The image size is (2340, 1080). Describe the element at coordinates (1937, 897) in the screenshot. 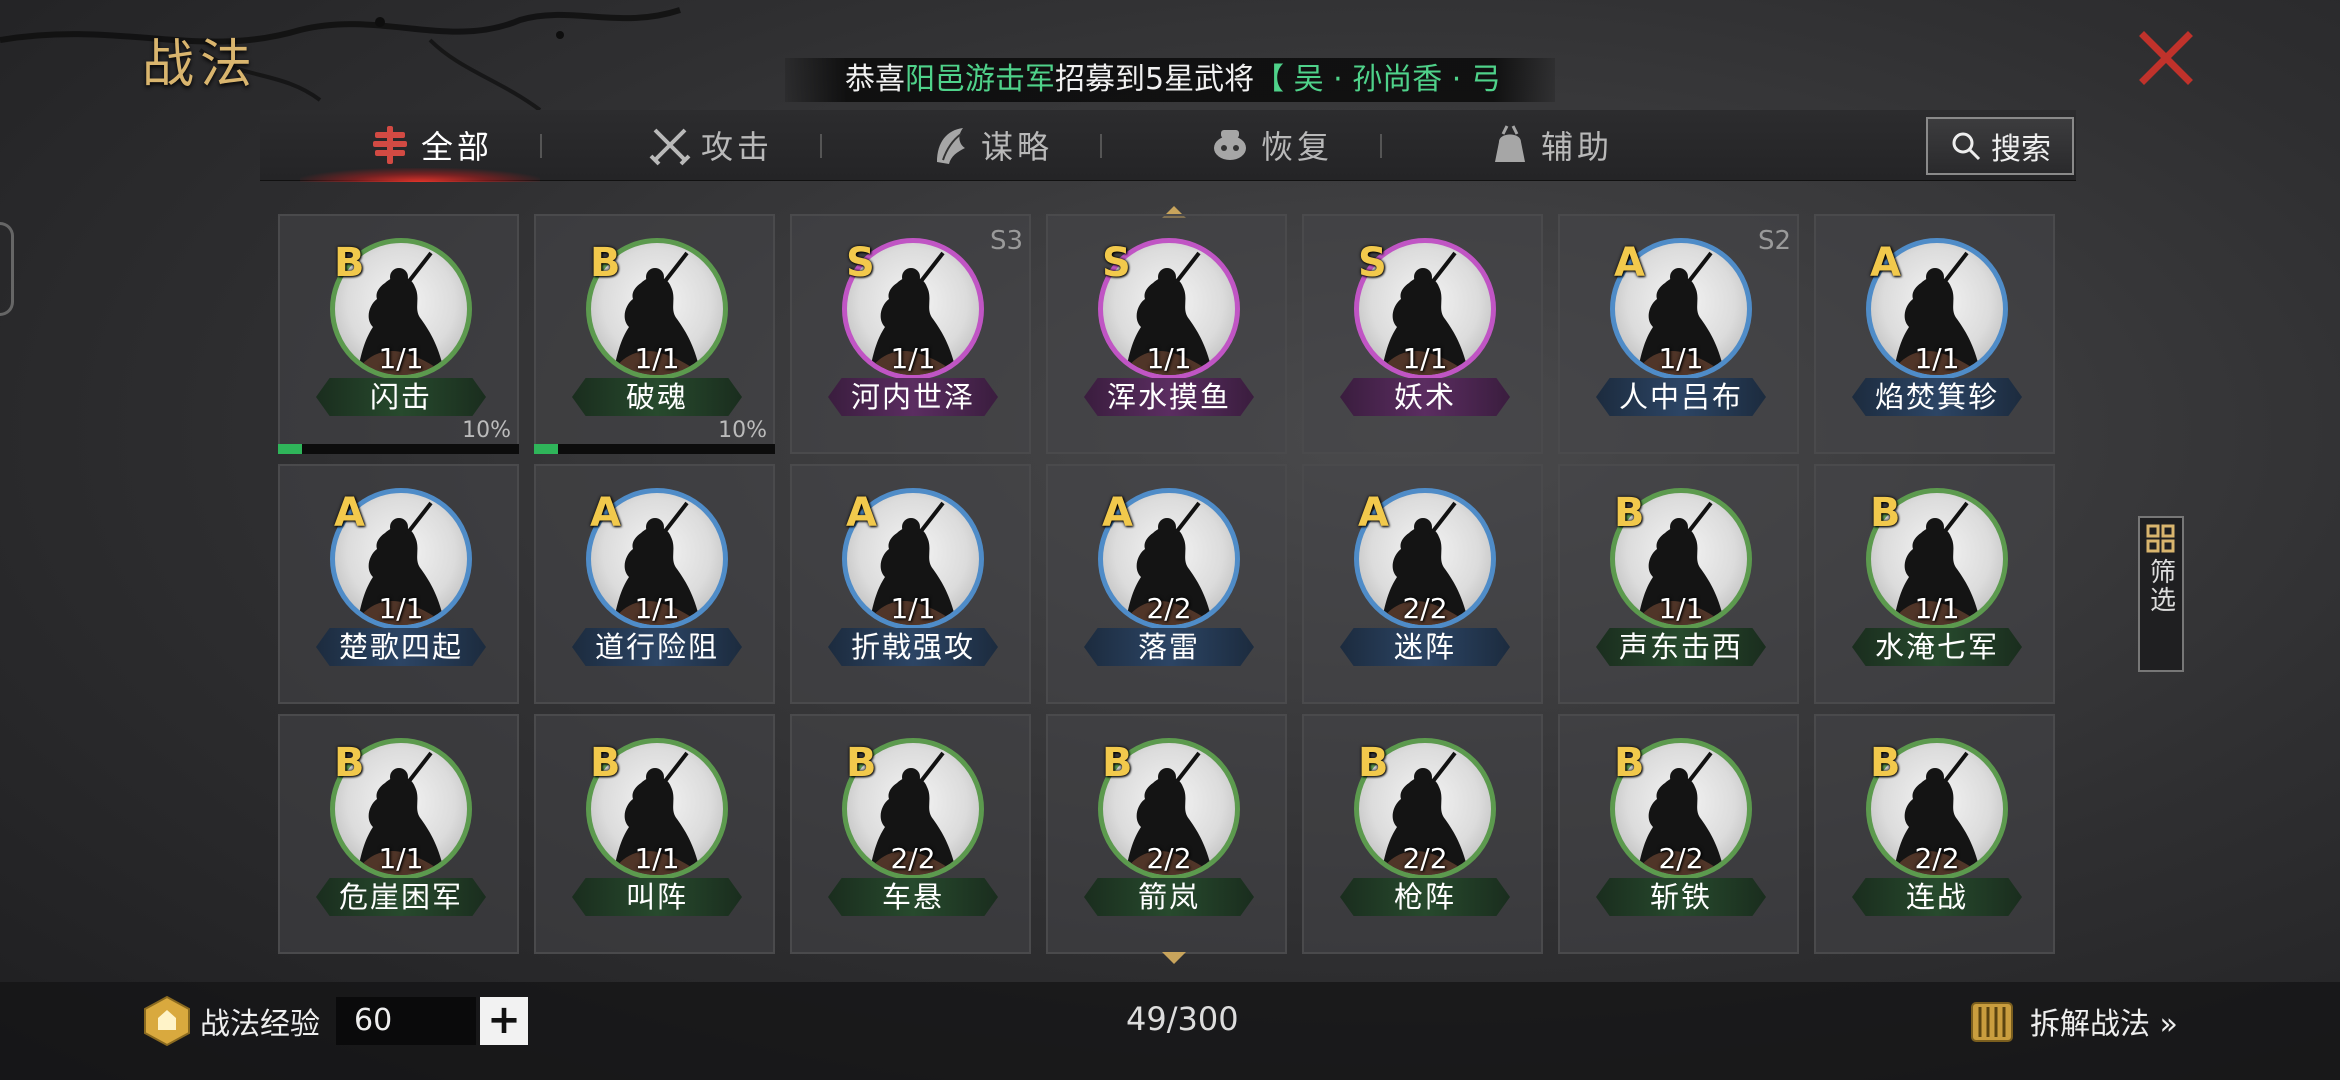

I see `skill-name: 连战` at that location.